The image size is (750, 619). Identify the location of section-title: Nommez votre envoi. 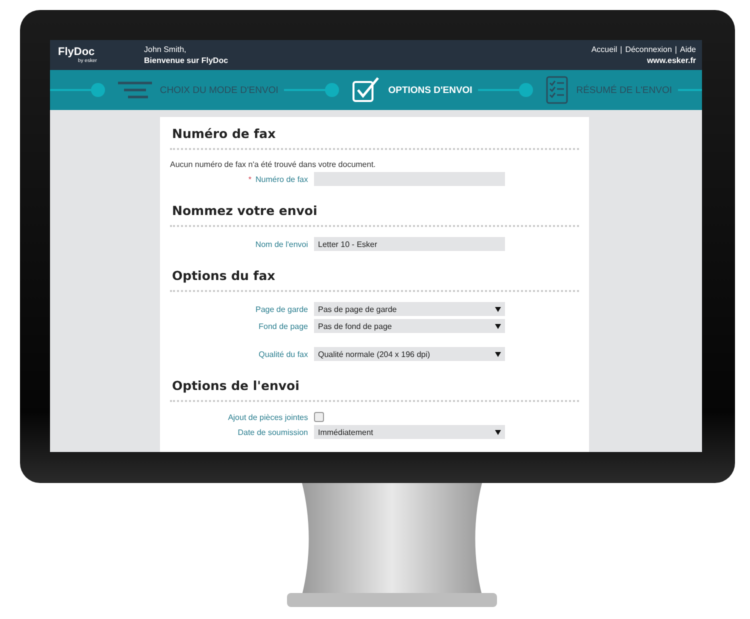
(374, 212).